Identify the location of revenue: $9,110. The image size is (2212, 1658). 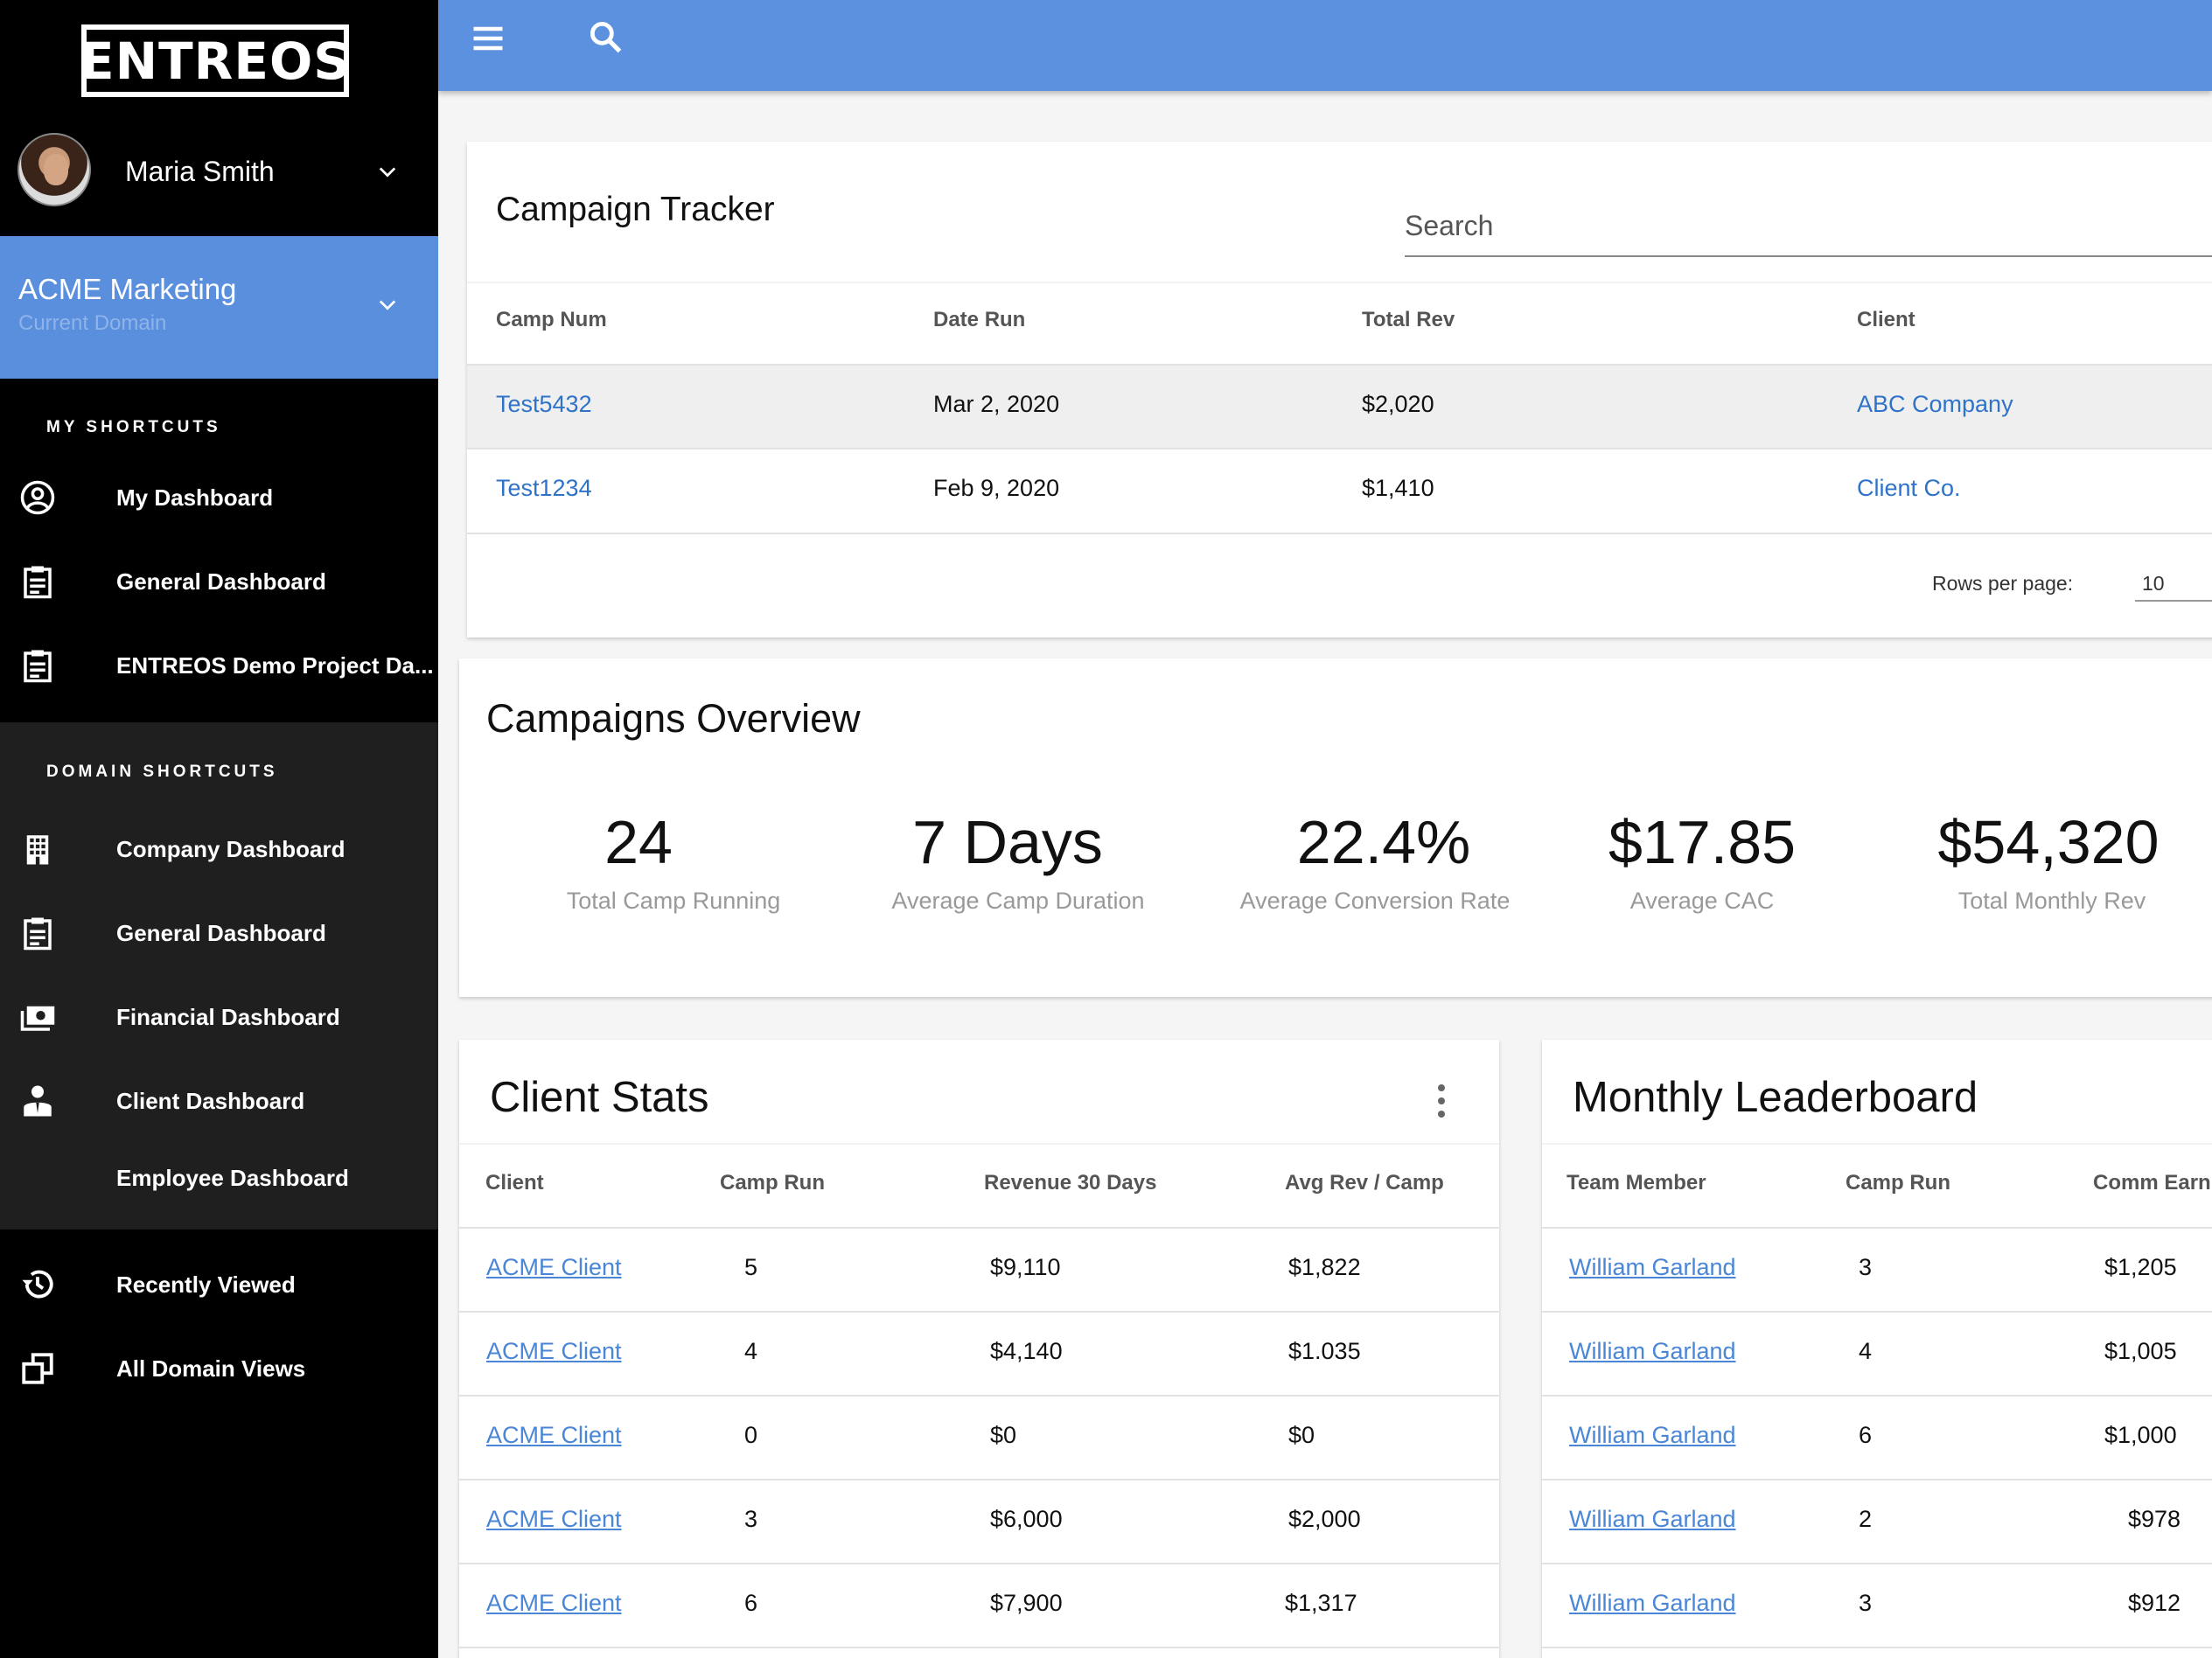
(1025, 1267).